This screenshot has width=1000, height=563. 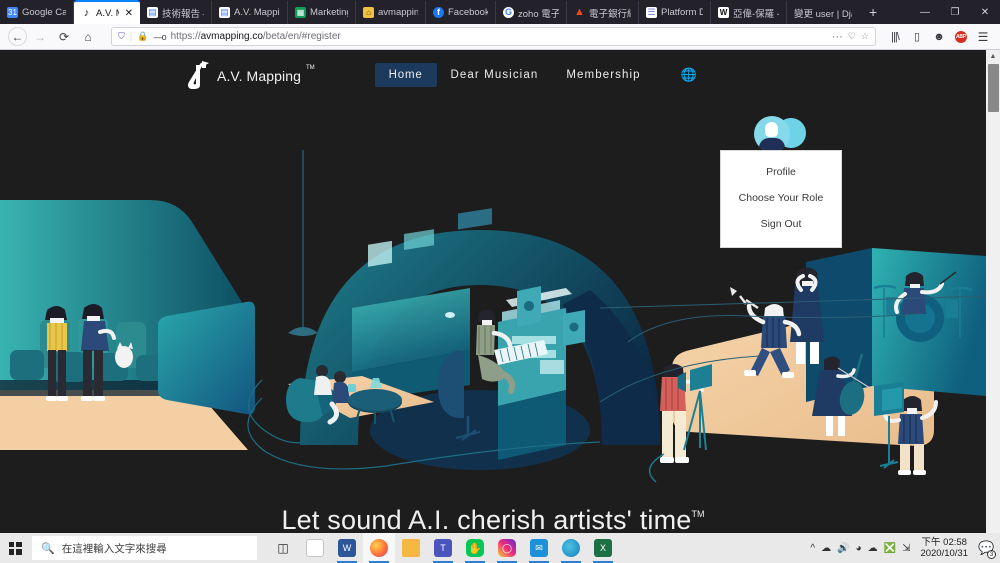 I want to click on taskbar-app-mail: ✉, so click(x=539, y=548).